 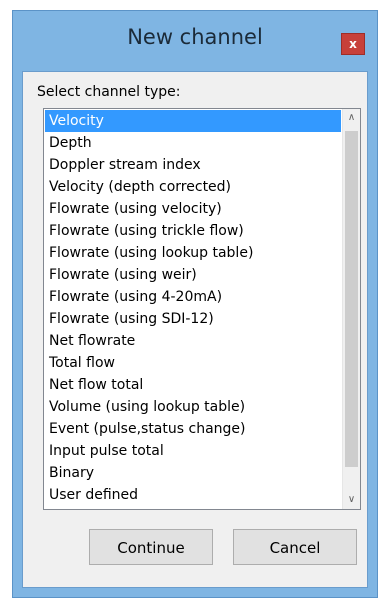 I want to click on list-item: Flowrate (using 4-20mA), so click(x=193, y=297).